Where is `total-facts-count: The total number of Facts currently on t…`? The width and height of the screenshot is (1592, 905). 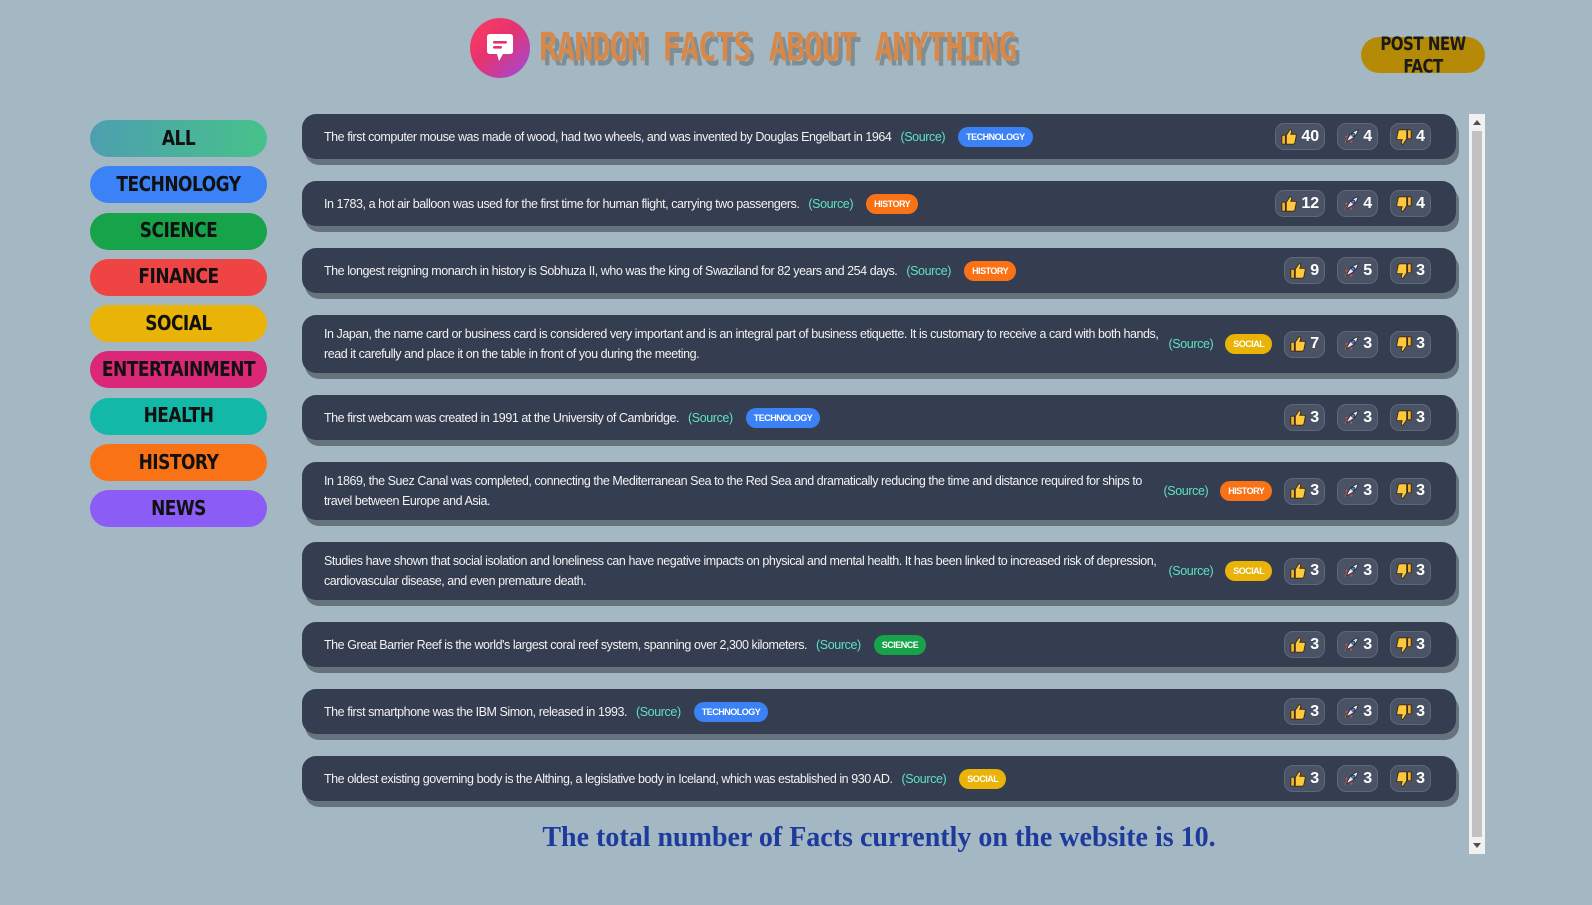
total-facts-count: The total number of Facts currently on t… is located at coordinates (879, 837).